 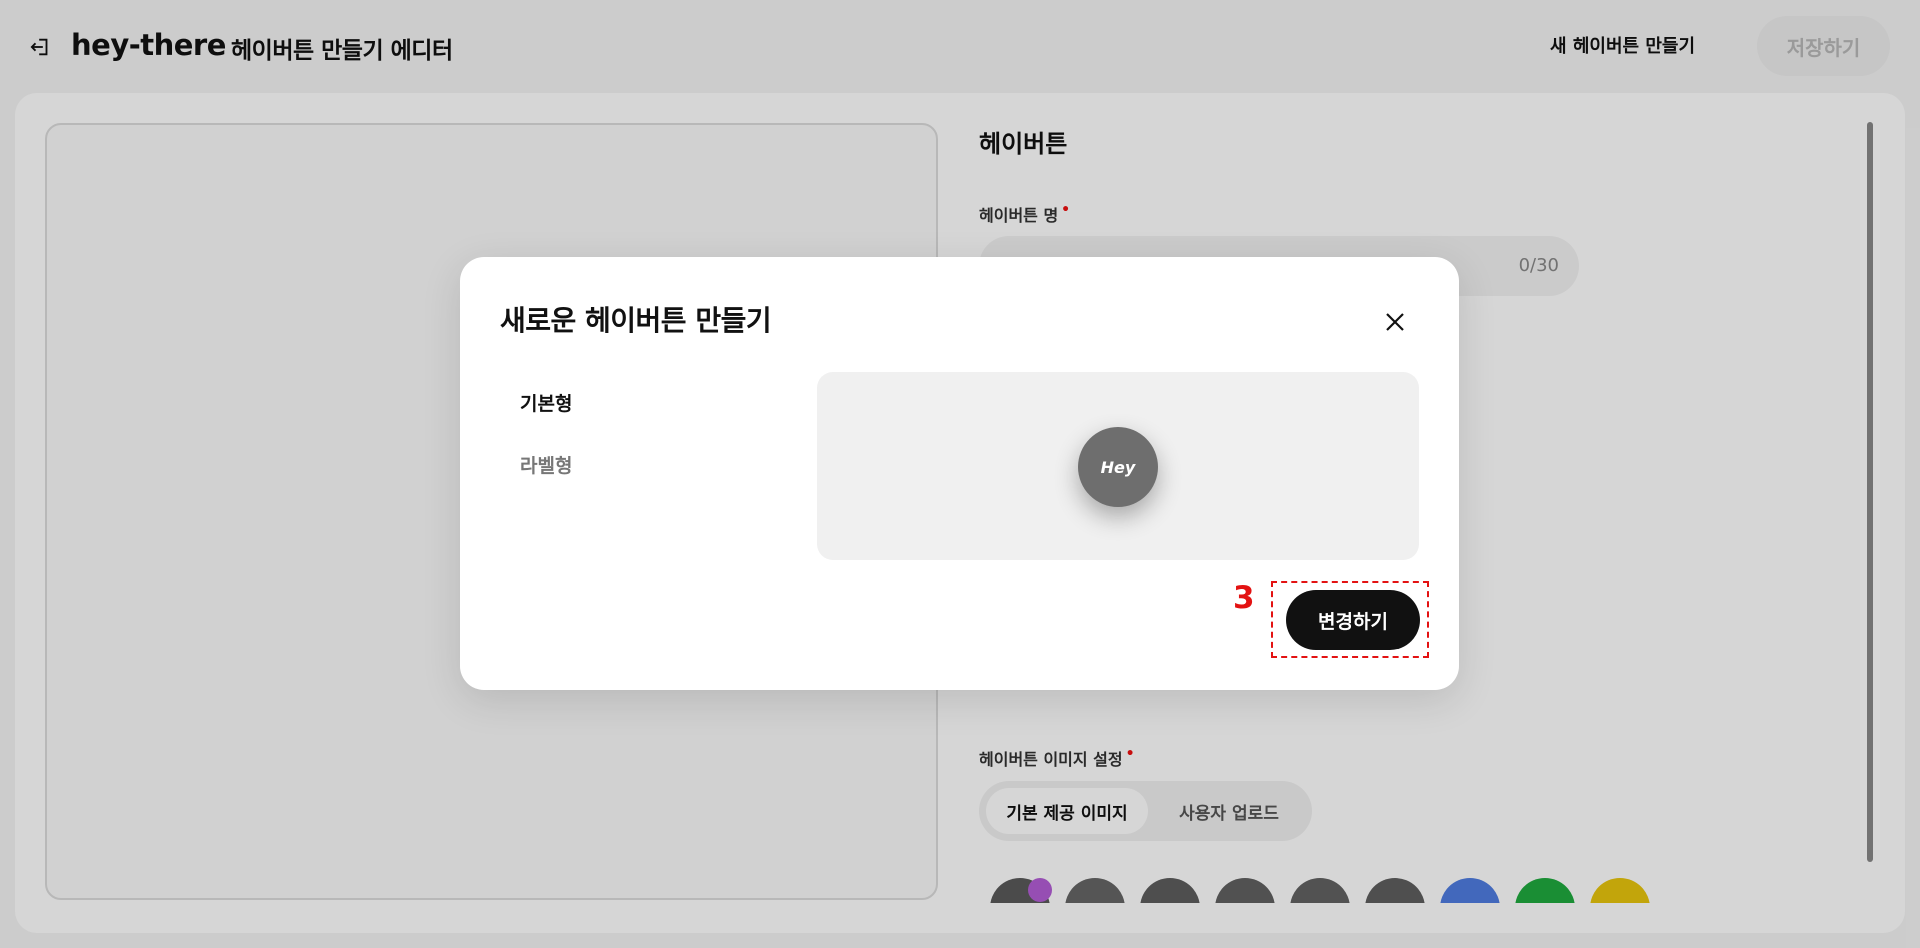 What do you see at coordinates (1353, 620) in the screenshot?
I see `change-button: 변경하기` at bounding box center [1353, 620].